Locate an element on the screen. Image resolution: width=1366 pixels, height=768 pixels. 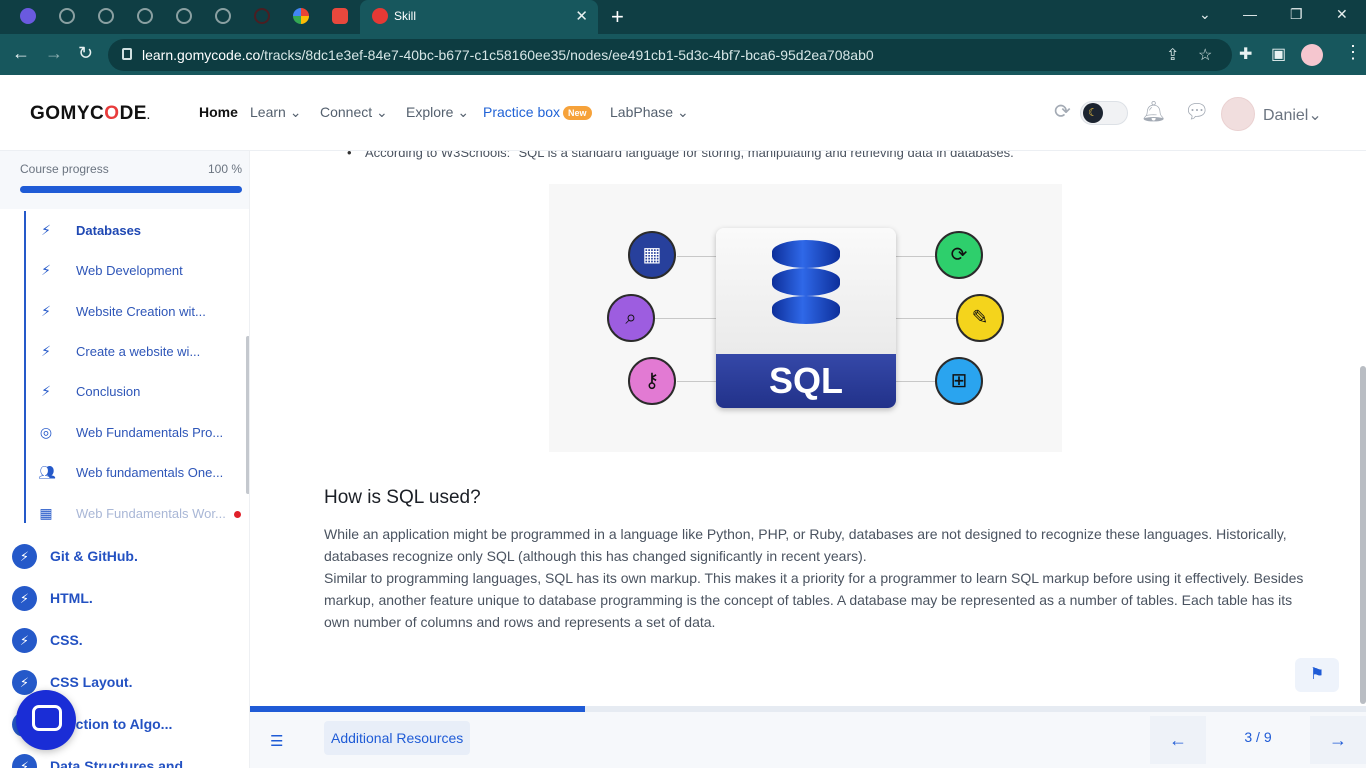
forward-icon: → is located at coordinates (54, 53).